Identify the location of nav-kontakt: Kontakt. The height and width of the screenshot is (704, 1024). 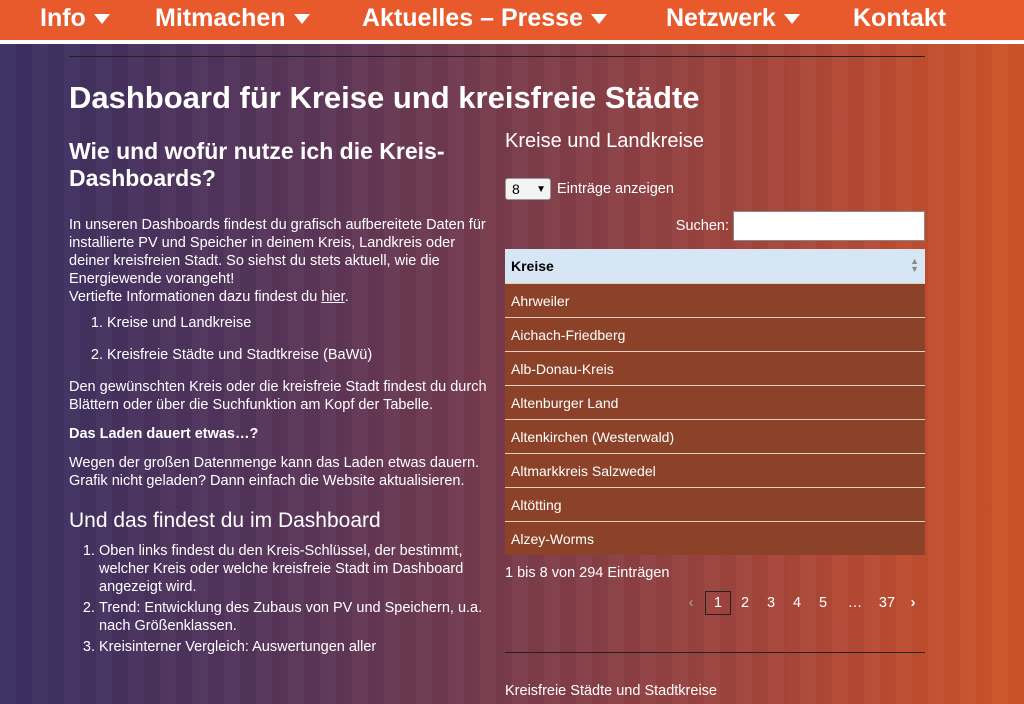
(899, 18).